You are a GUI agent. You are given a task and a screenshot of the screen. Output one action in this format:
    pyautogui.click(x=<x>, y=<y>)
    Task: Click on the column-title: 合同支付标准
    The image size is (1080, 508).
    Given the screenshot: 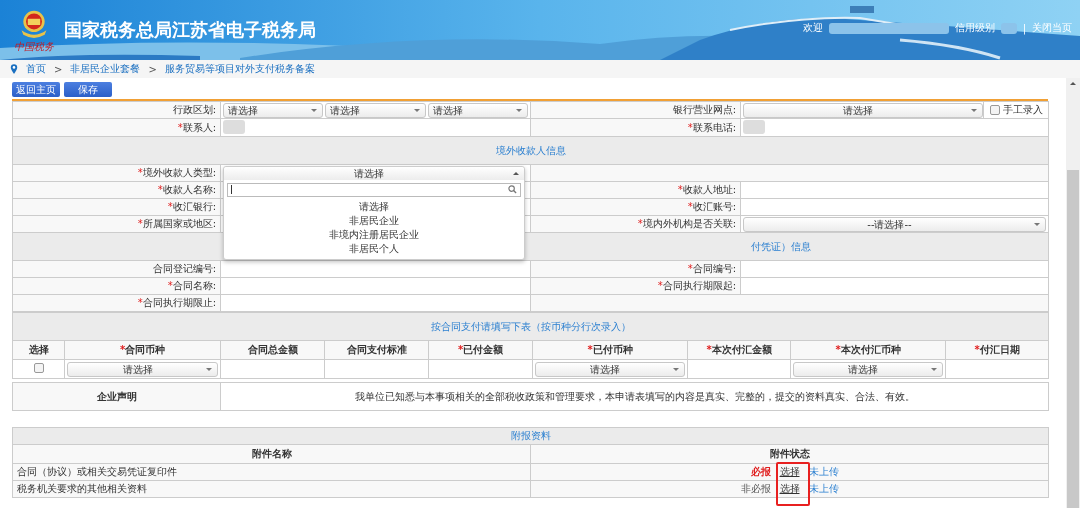 What is the action you would take?
    pyautogui.click(x=376, y=349)
    